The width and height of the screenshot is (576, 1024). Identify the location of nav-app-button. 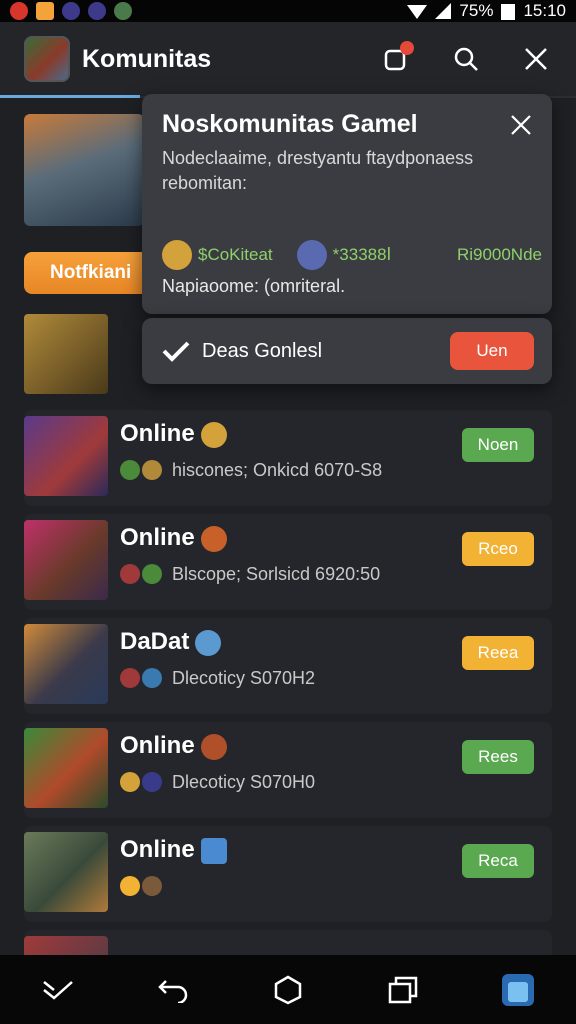
(518, 990).